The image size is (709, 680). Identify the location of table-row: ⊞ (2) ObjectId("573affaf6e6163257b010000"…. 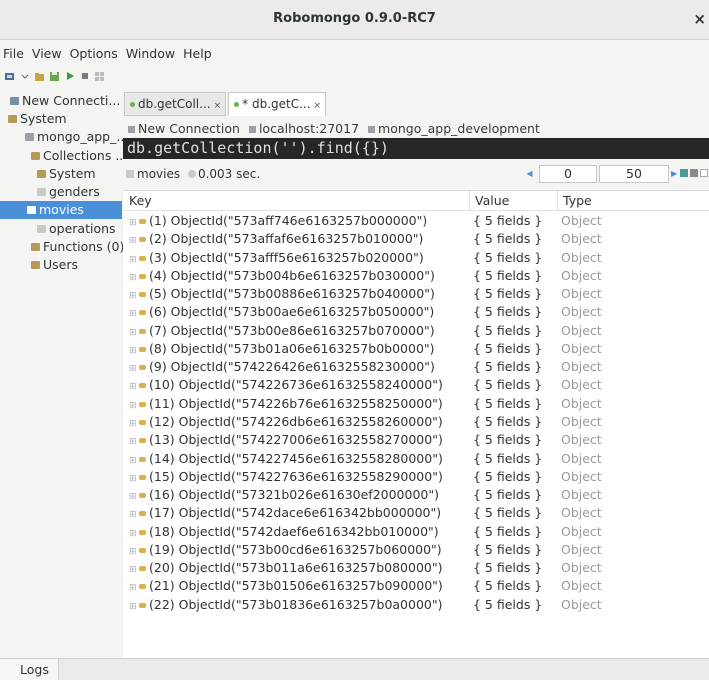
(416, 239).